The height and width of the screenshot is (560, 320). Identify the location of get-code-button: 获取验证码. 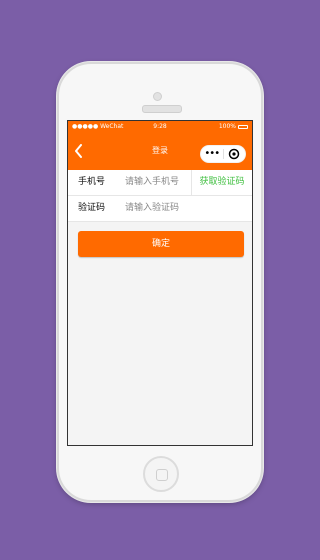
(221, 182).